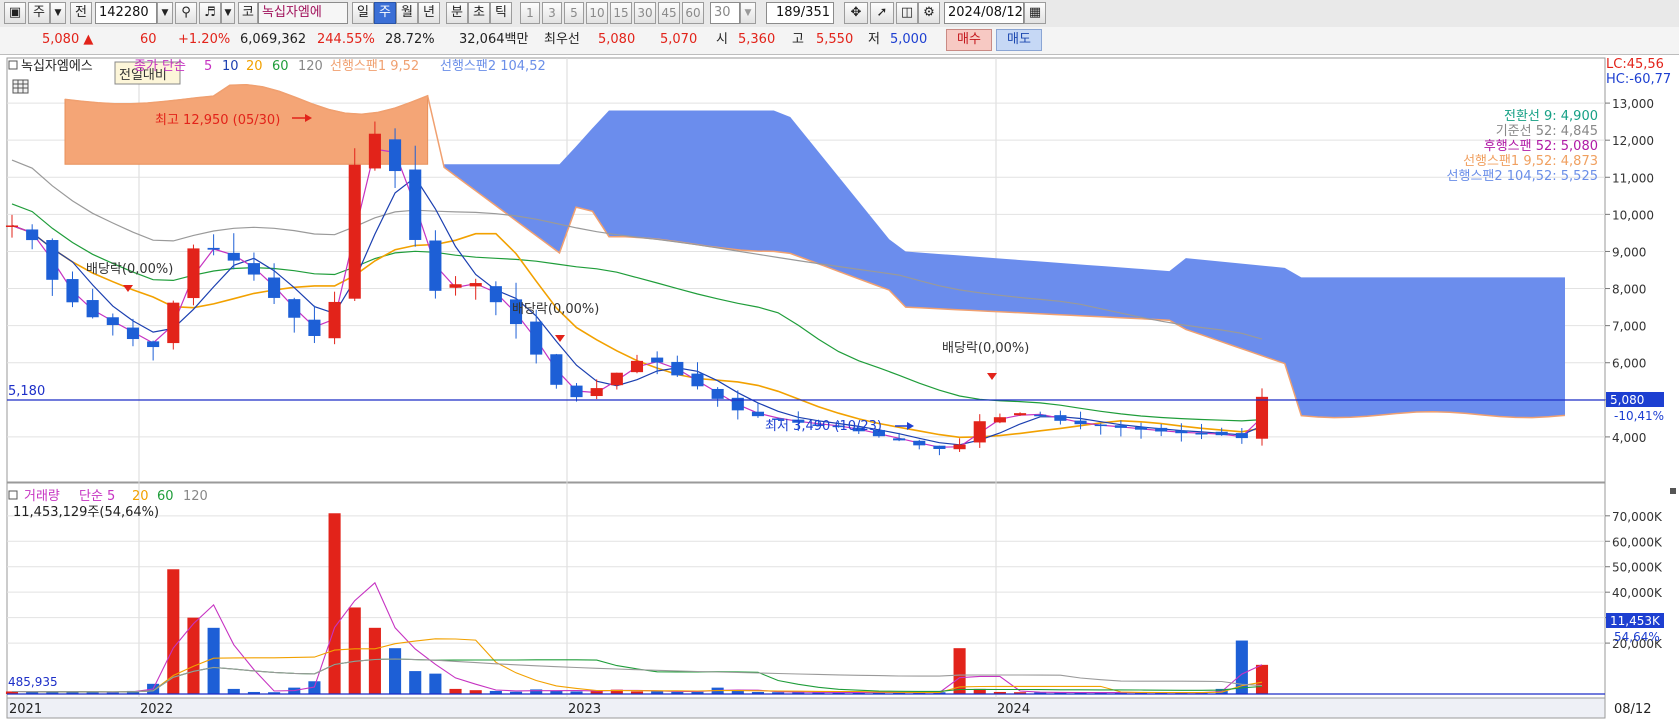 This screenshot has height=721, width=1679. I want to click on period-week-label: 주, so click(385, 12).